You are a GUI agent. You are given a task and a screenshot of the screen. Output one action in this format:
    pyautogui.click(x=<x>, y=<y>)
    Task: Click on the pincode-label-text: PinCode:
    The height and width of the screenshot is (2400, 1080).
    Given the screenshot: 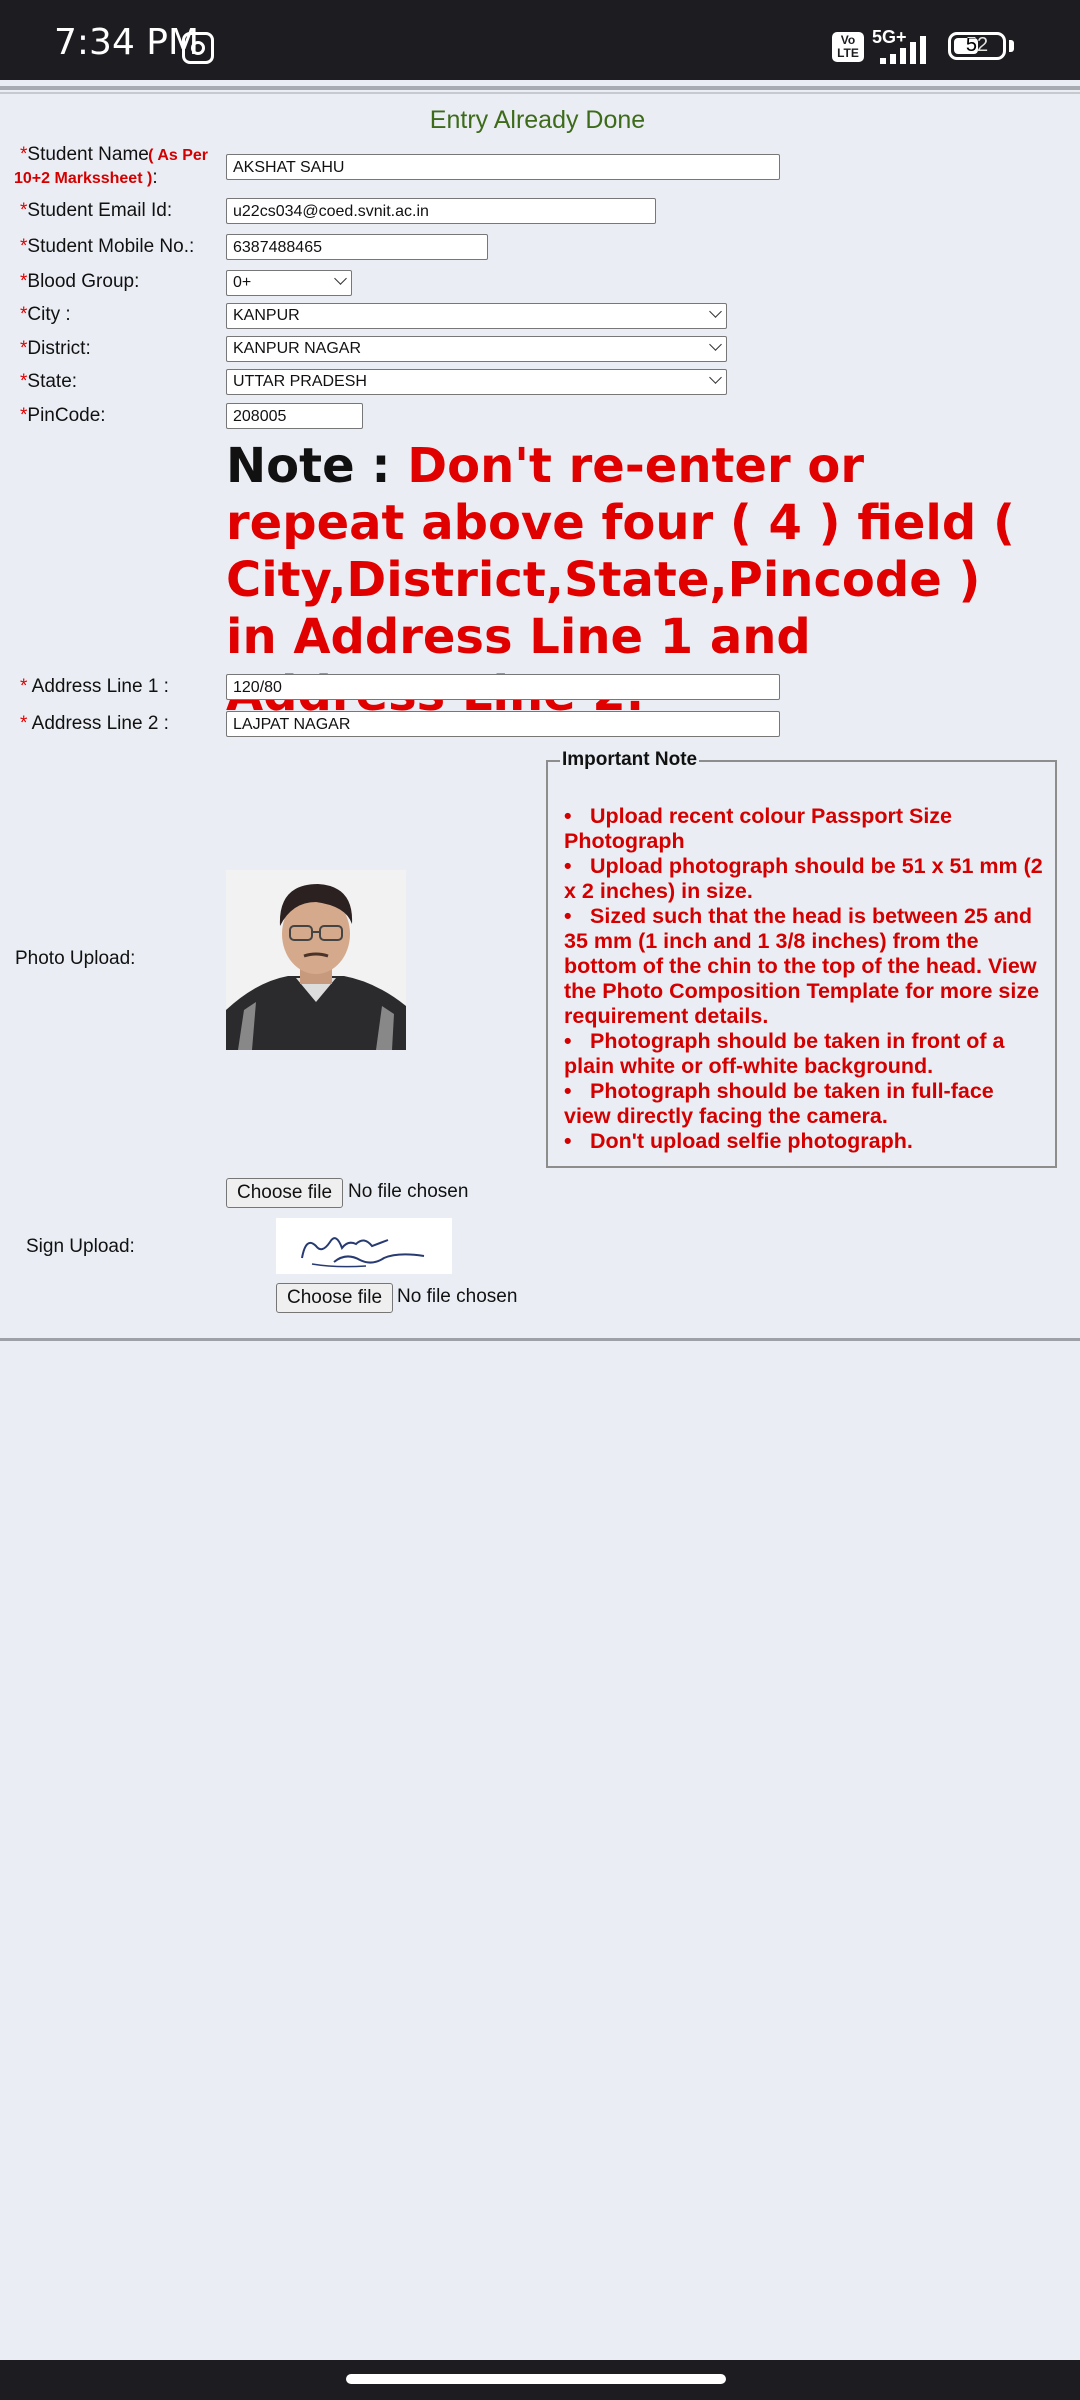 What is the action you would take?
    pyautogui.click(x=66, y=415)
    